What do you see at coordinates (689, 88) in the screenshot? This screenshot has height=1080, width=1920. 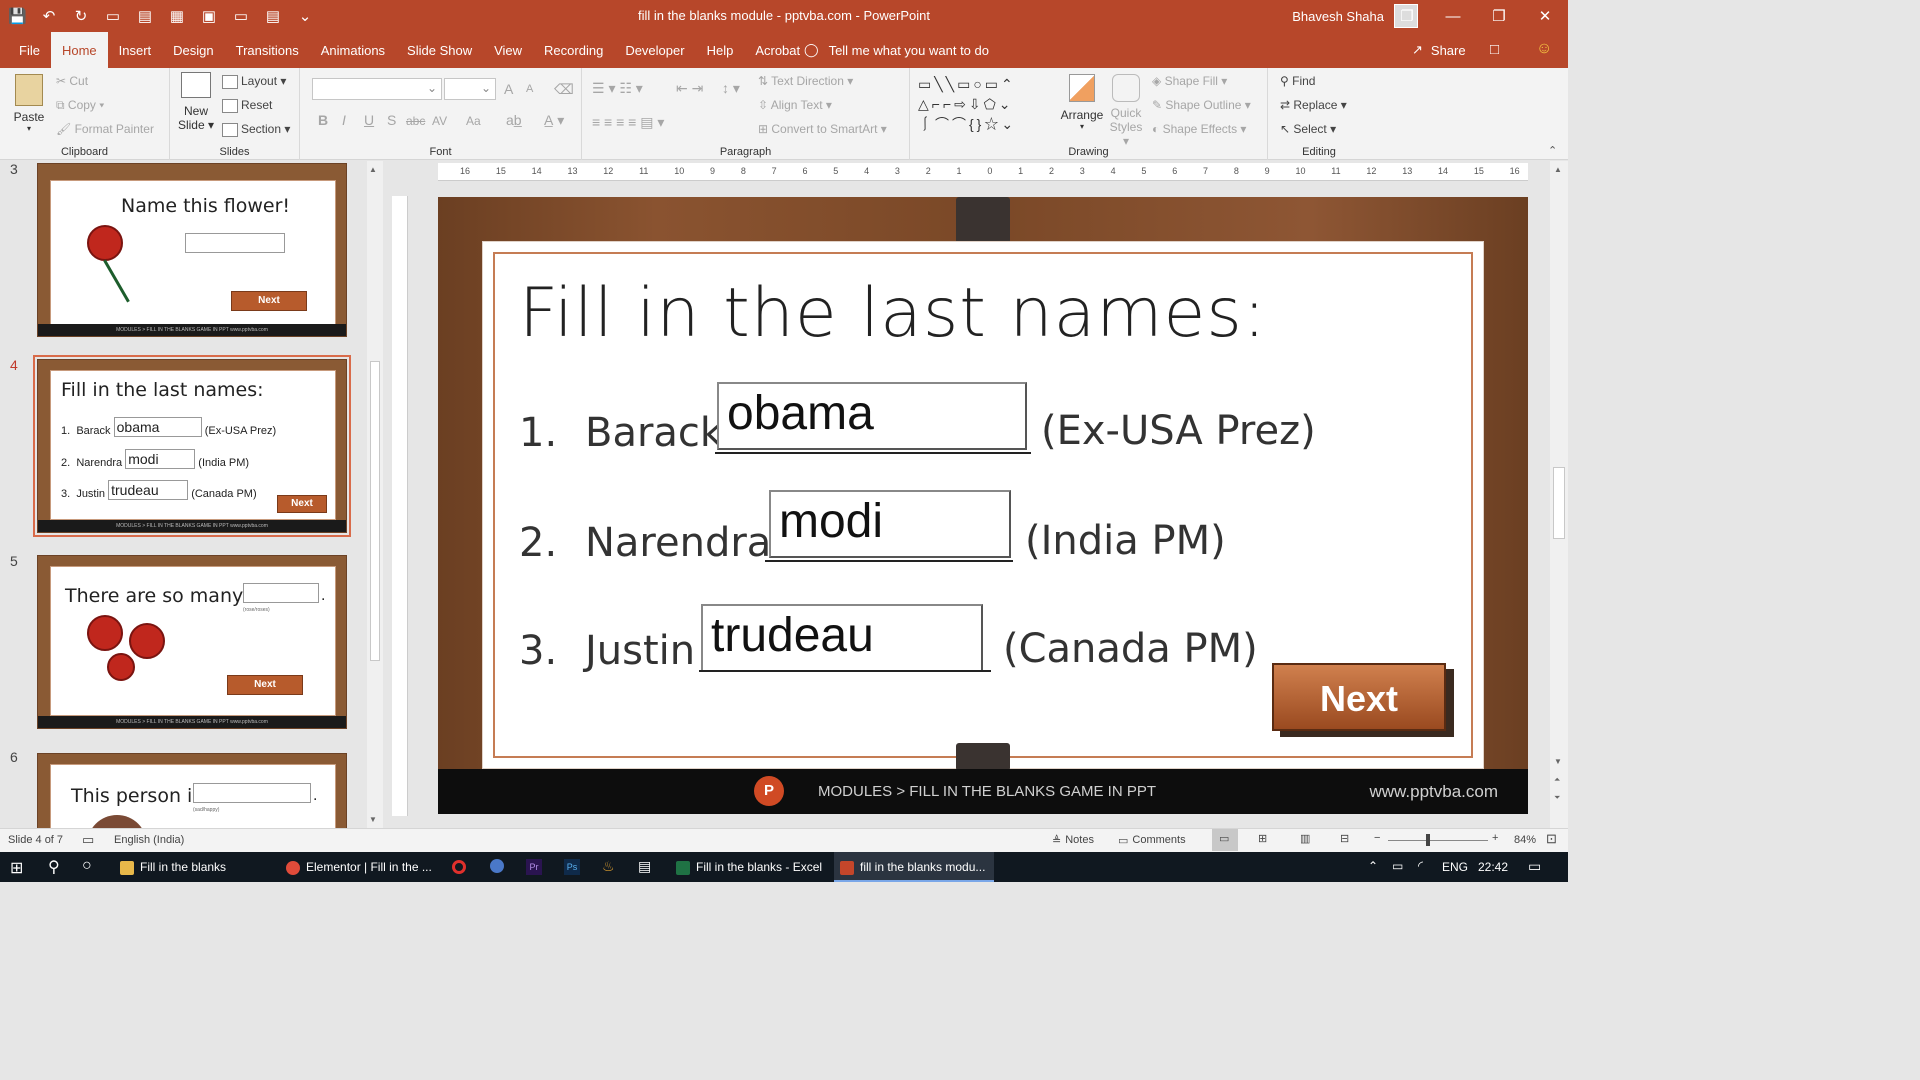 I see `indent-icon: ⇤ ⇥` at bounding box center [689, 88].